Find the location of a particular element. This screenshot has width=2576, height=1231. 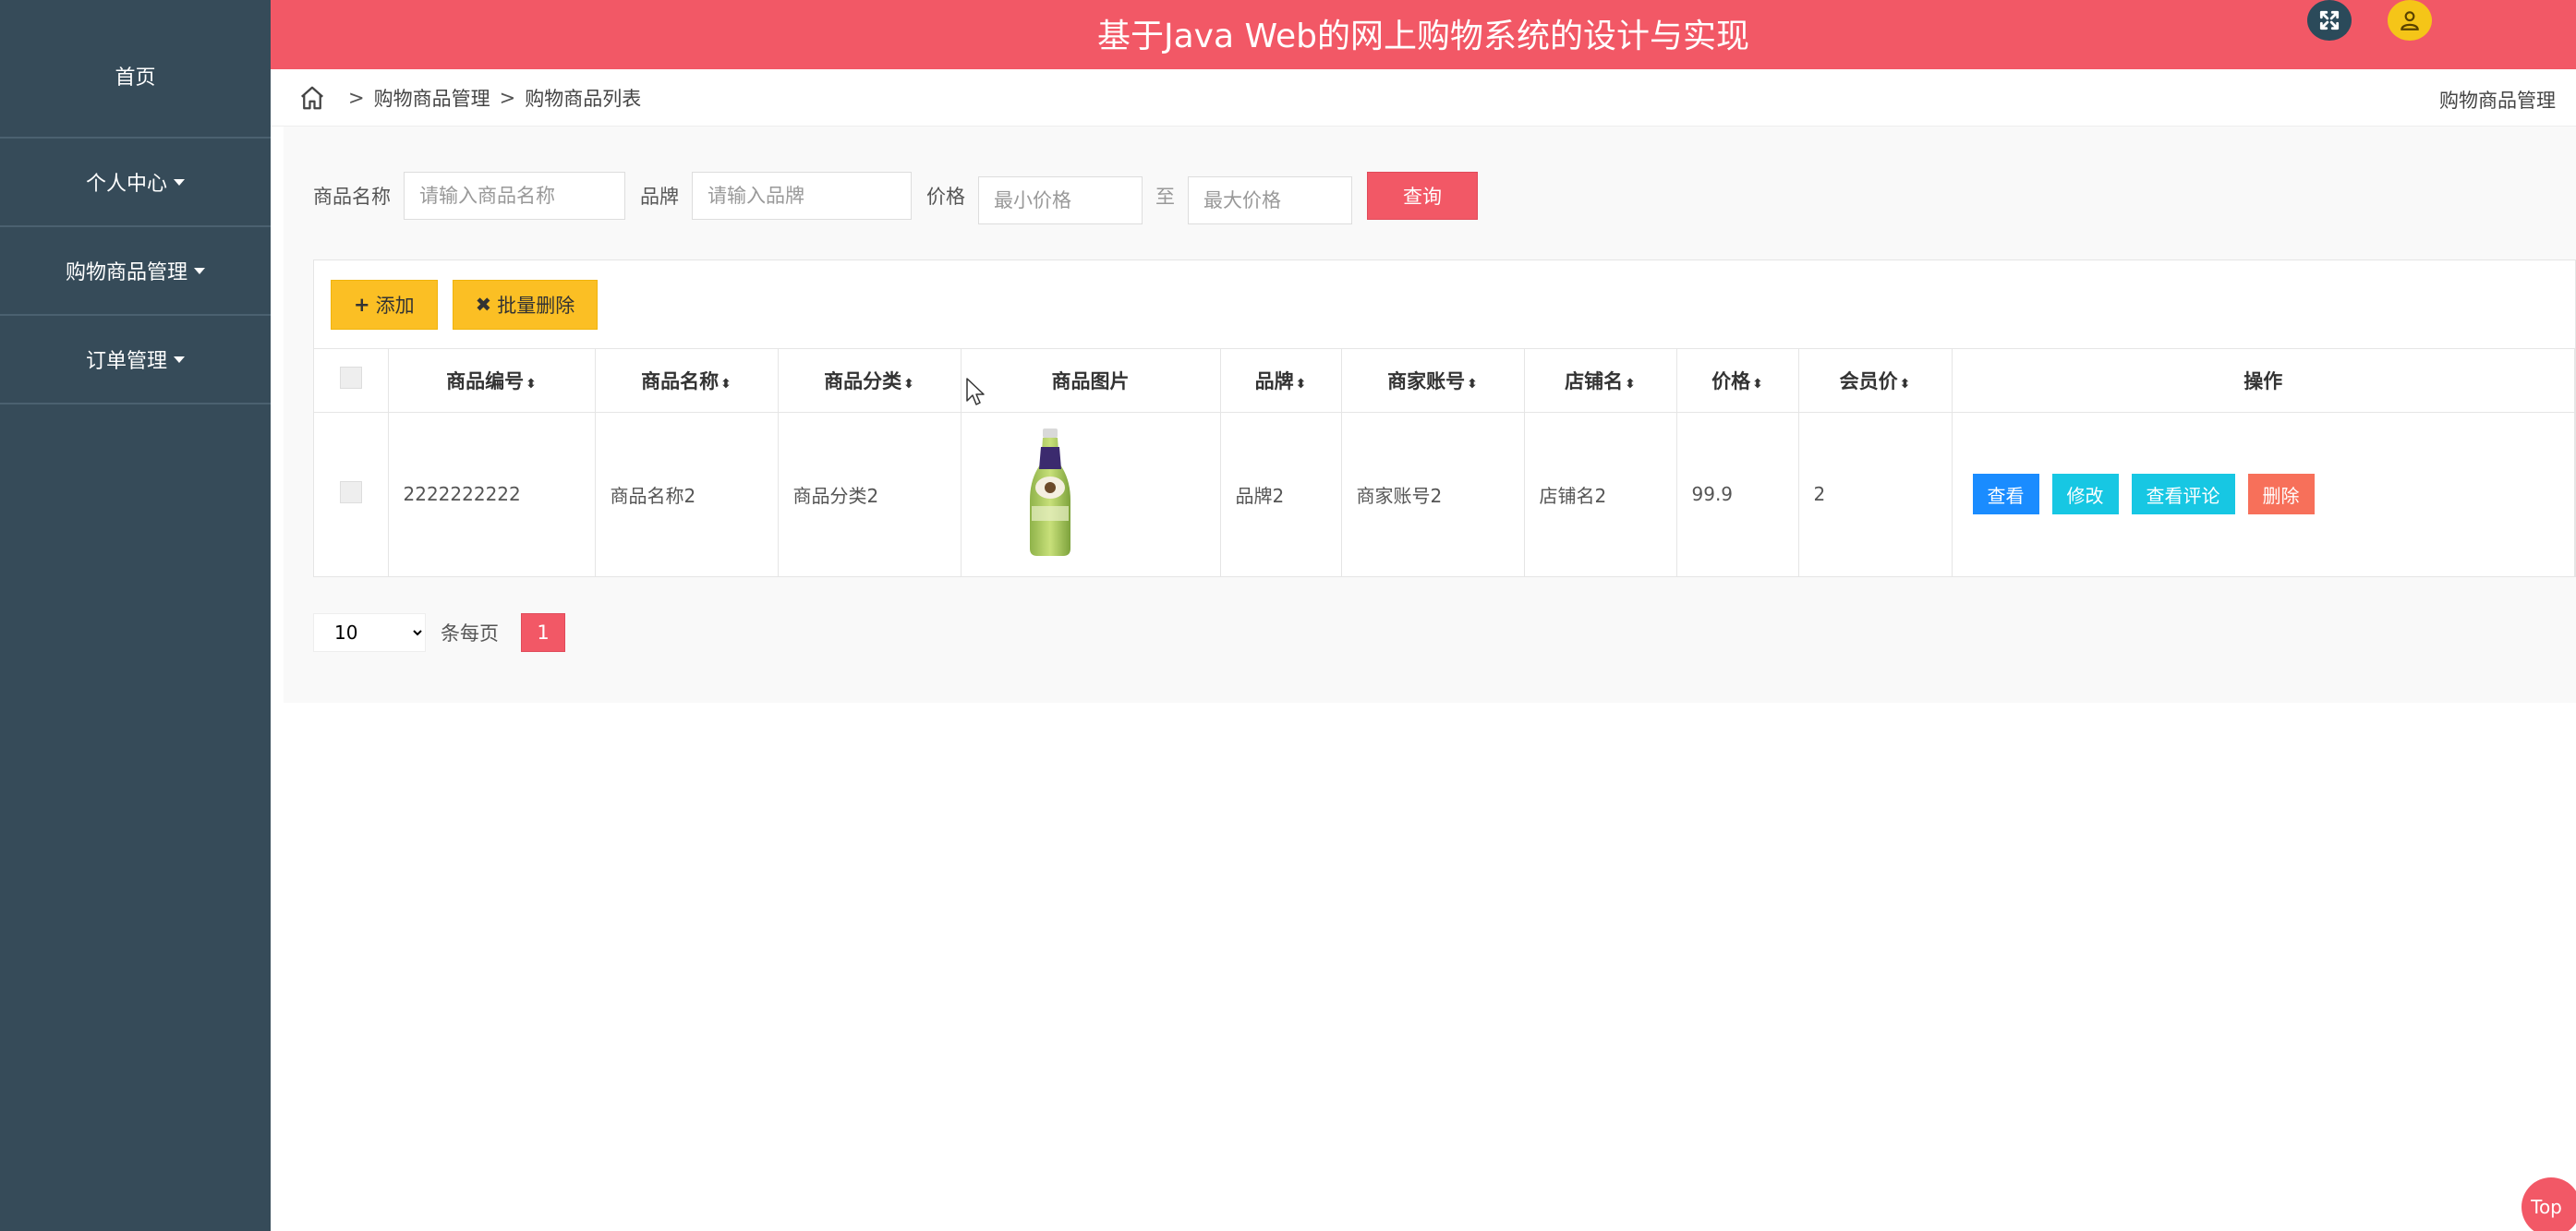

back-to-top-button: Top is located at coordinates (2549, 1204).